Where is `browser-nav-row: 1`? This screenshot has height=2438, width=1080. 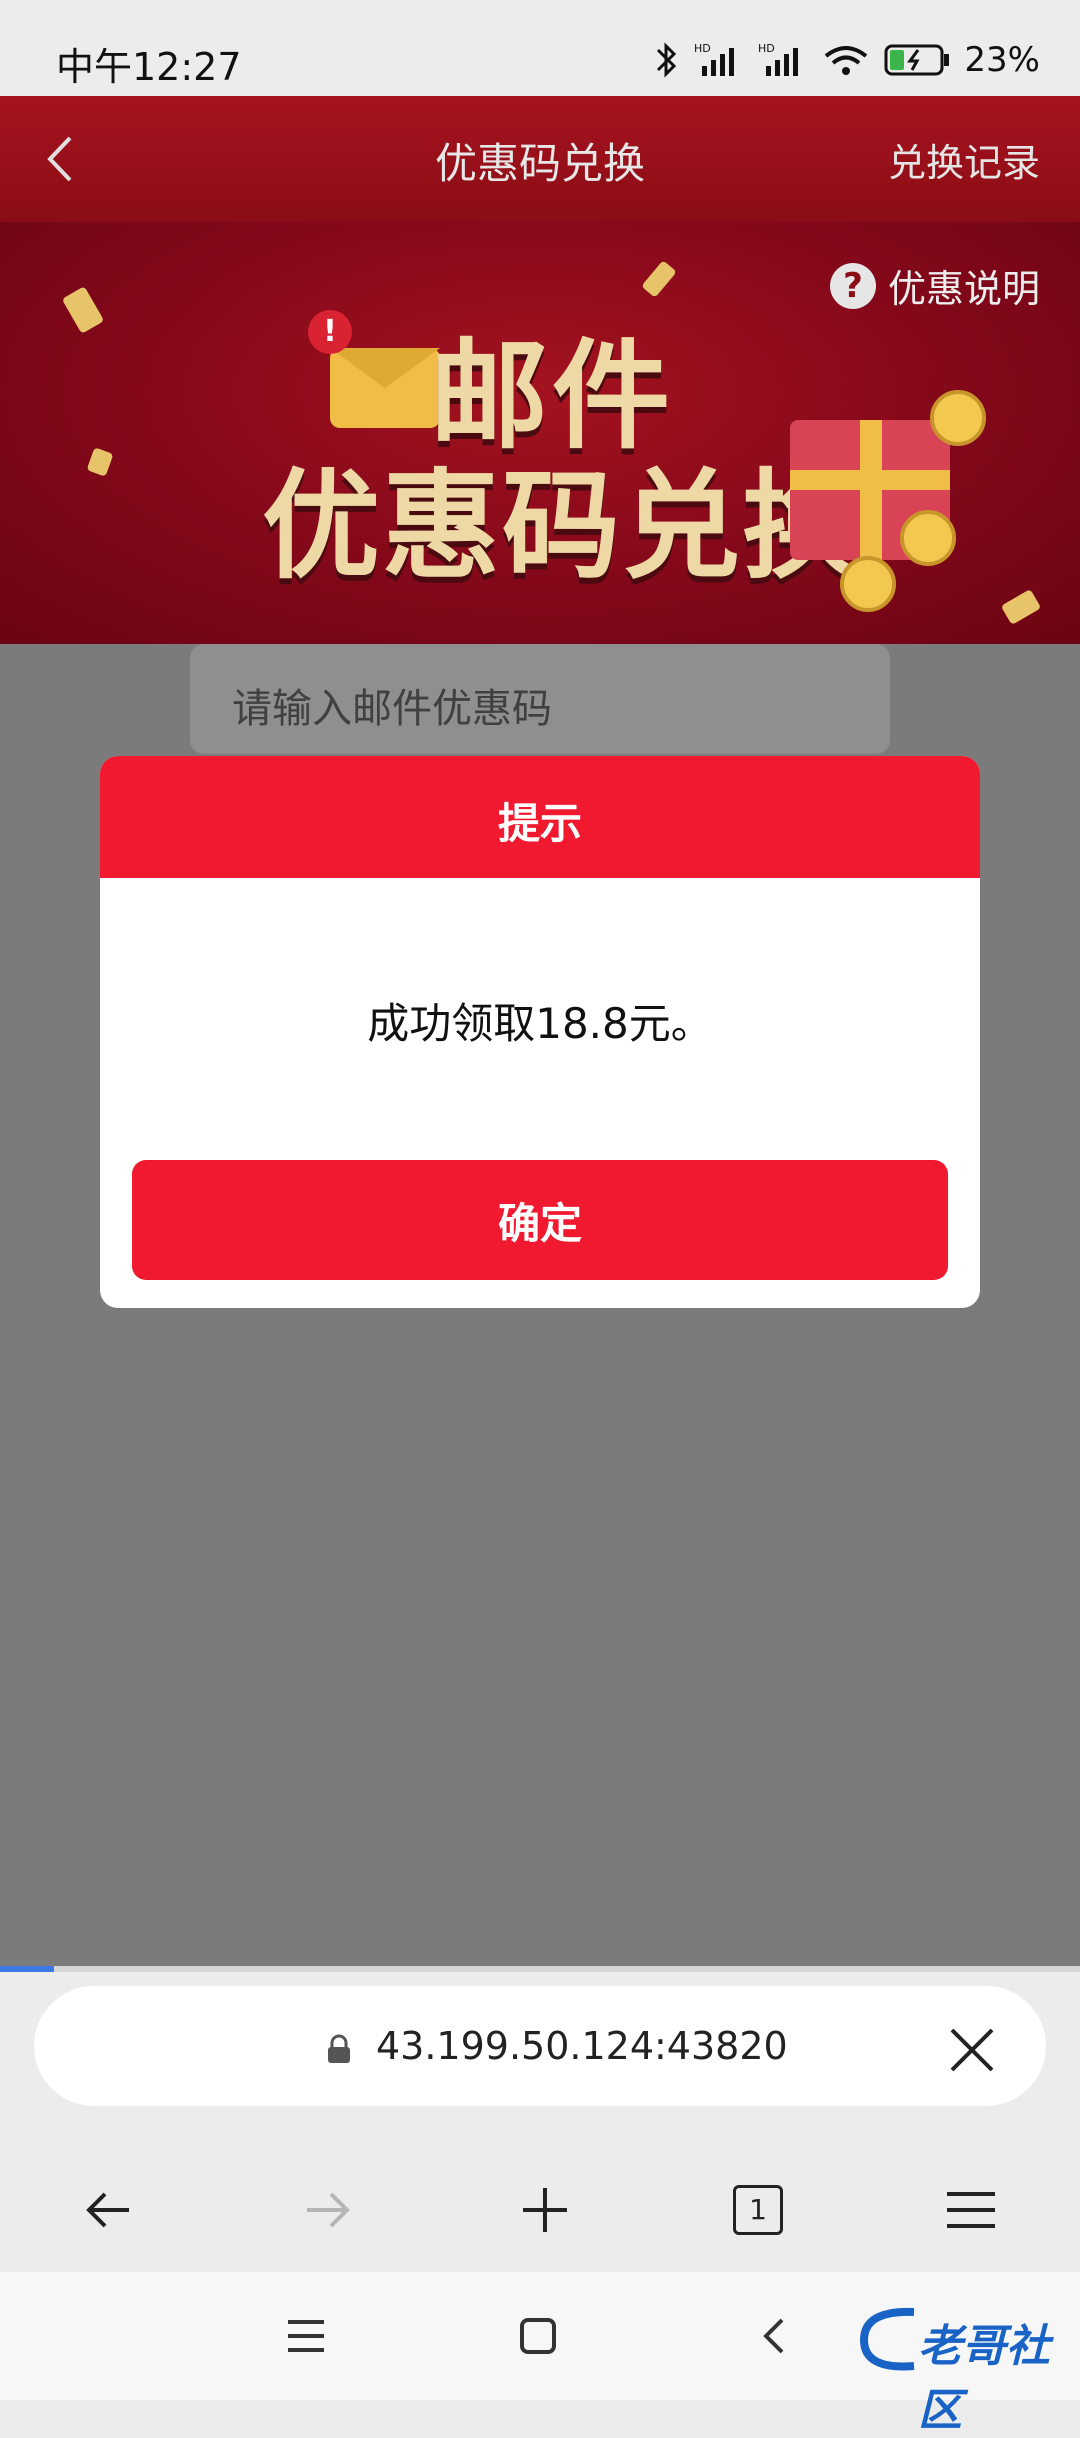
browser-nav-row: 1 is located at coordinates (540, 2210).